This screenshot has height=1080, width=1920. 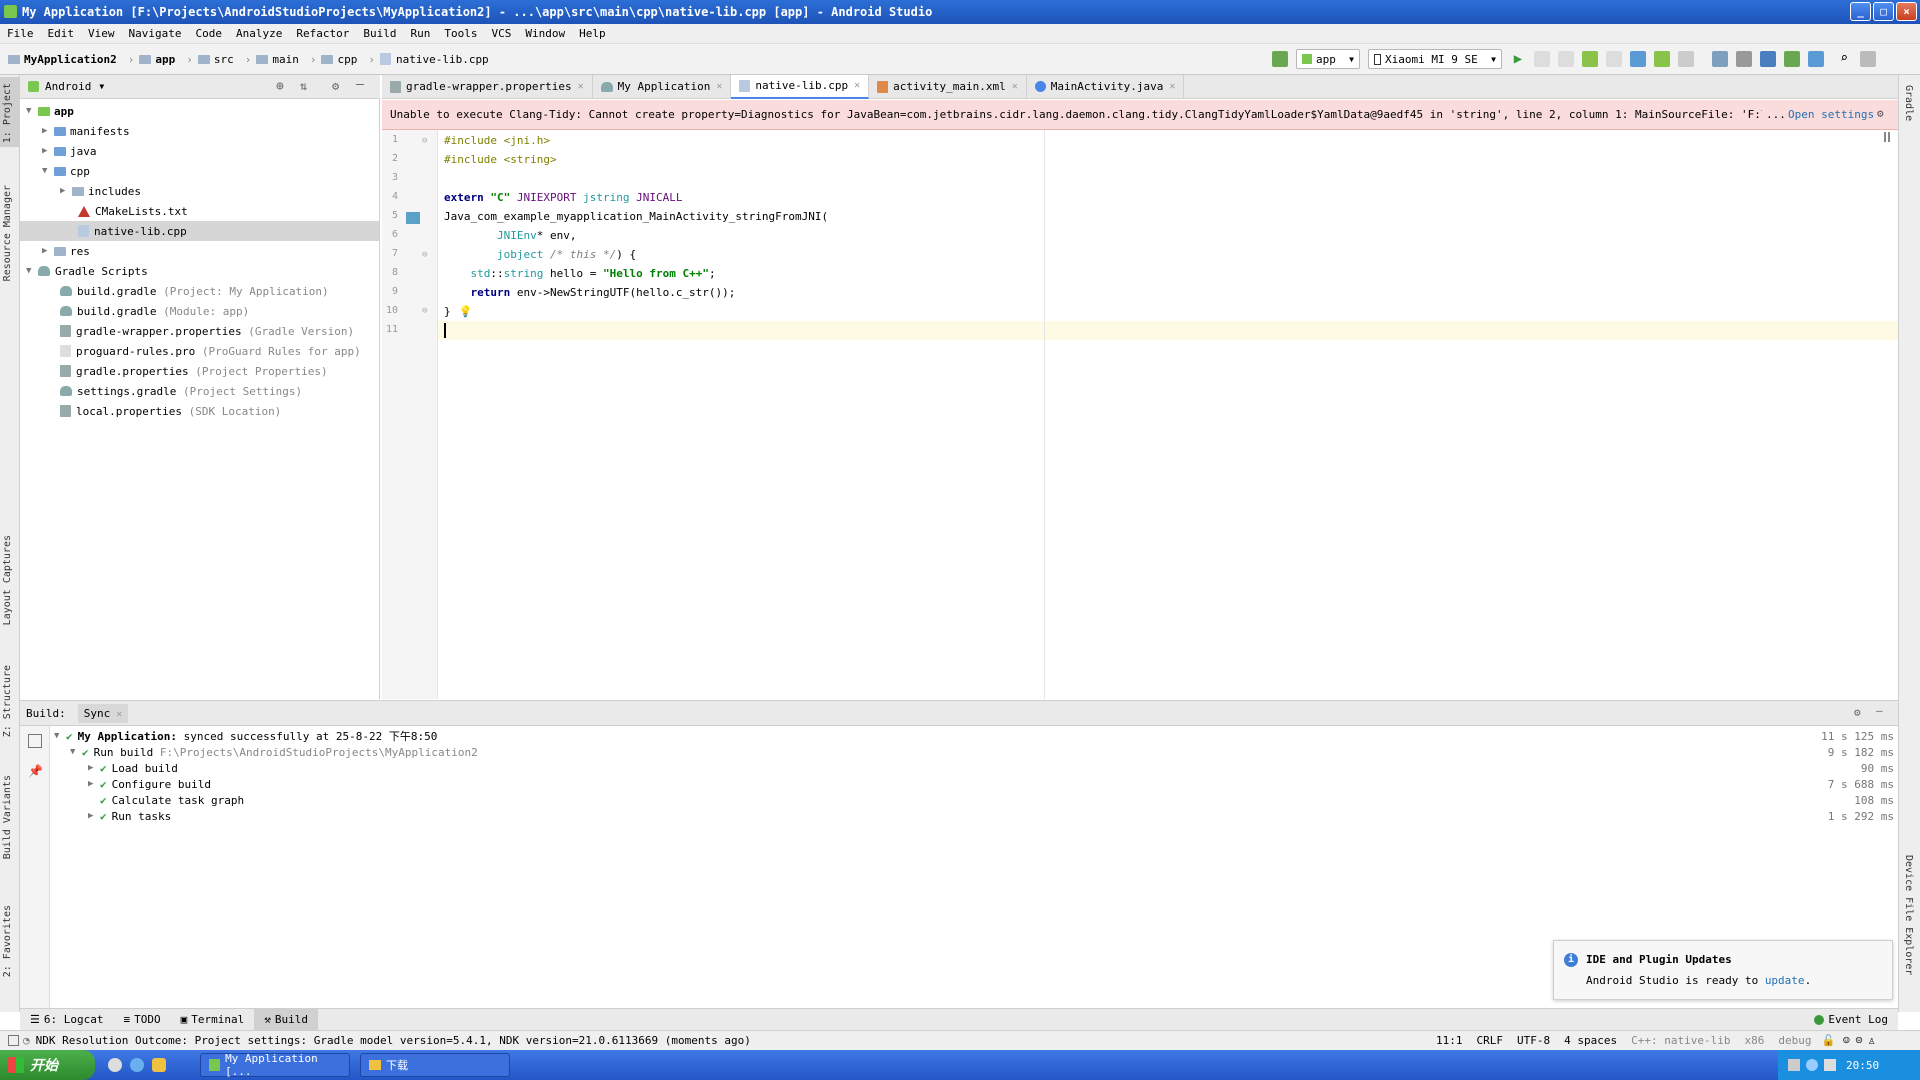 I want to click on taskbar-item-downloads: 下载, so click(x=435, y=1065).